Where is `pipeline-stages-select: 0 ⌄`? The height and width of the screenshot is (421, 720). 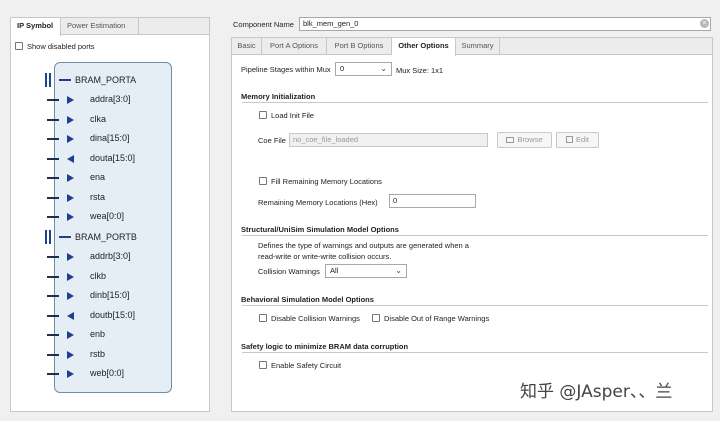 pipeline-stages-select: 0 ⌄ is located at coordinates (363, 69).